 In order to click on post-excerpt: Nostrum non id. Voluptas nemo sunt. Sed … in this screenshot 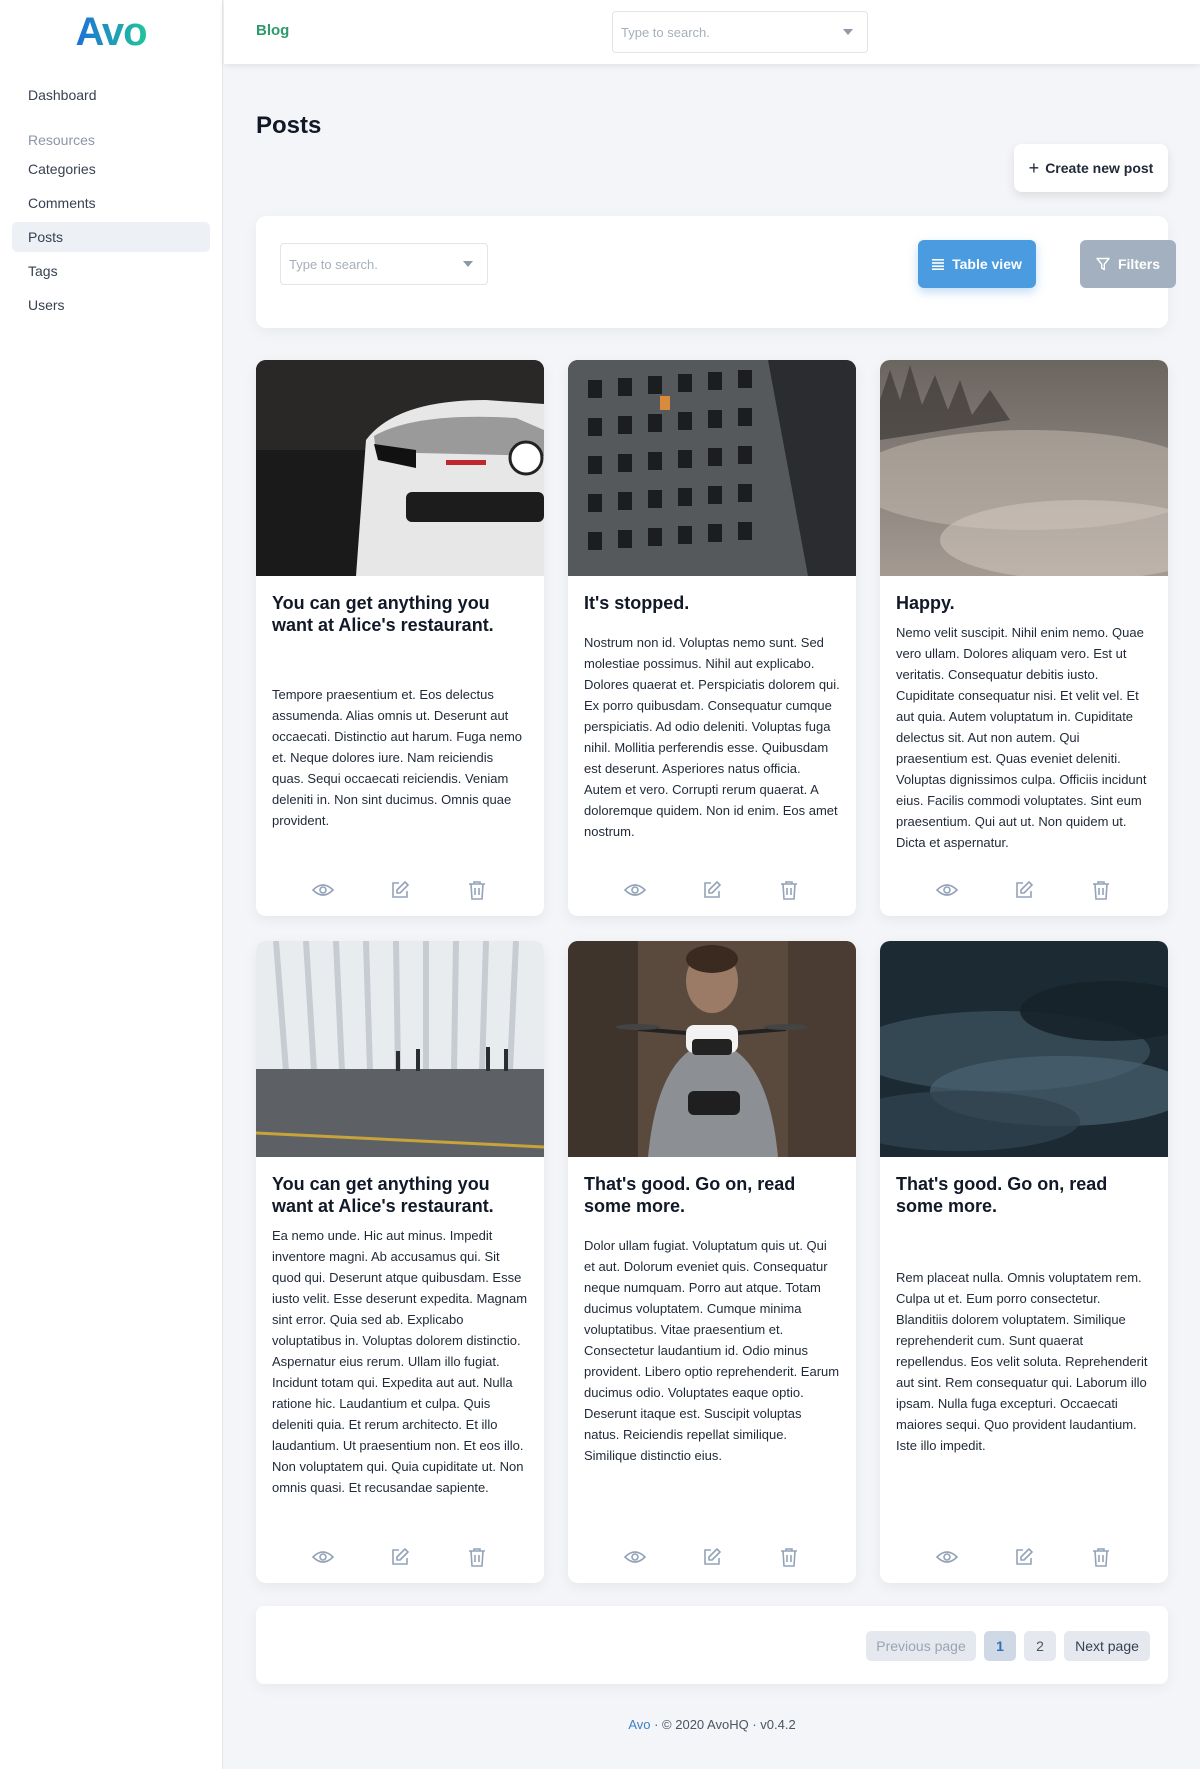, I will do `click(712, 737)`.